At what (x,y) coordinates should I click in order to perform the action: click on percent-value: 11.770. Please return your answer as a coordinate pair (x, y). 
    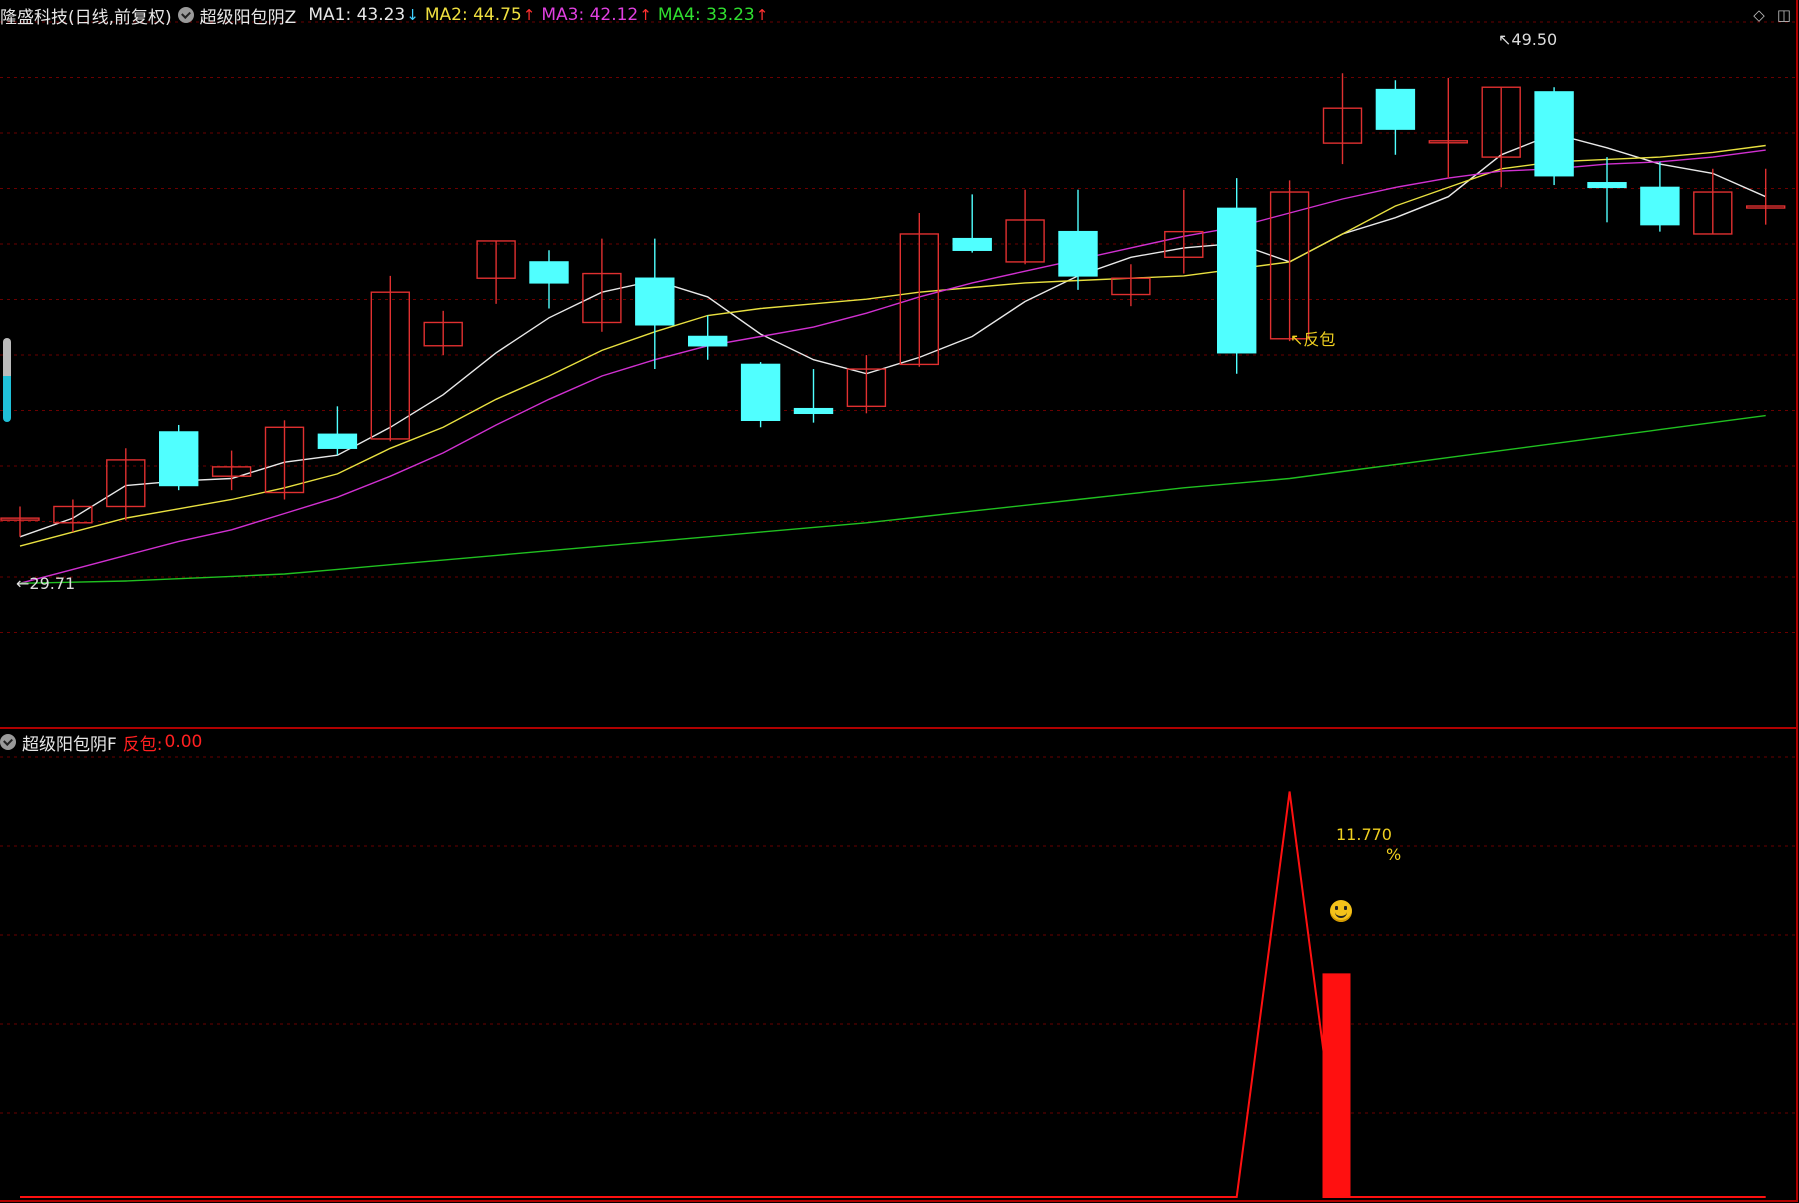
    Looking at the image, I should click on (1364, 834).